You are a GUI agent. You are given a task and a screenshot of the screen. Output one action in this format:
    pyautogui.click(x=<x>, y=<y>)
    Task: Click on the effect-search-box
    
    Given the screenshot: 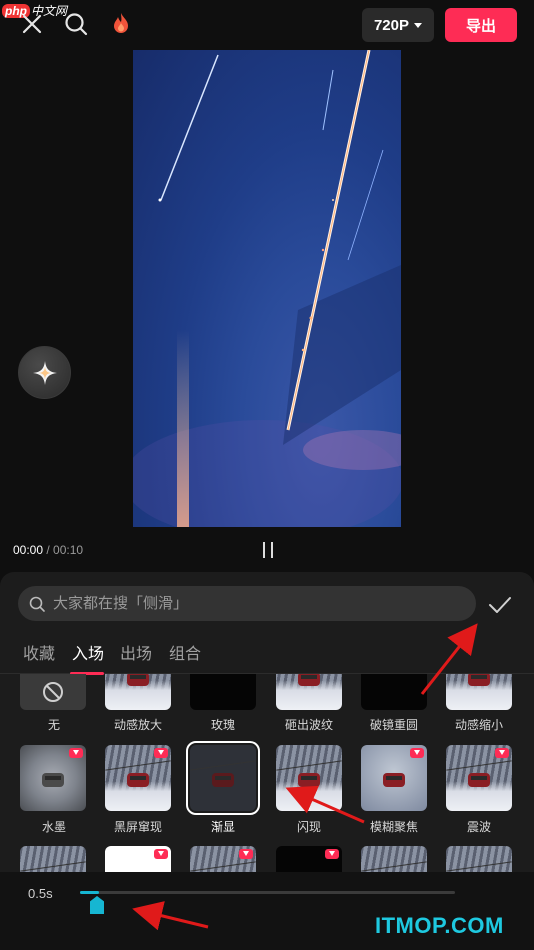 What is the action you would take?
    pyautogui.click(x=247, y=603)
    